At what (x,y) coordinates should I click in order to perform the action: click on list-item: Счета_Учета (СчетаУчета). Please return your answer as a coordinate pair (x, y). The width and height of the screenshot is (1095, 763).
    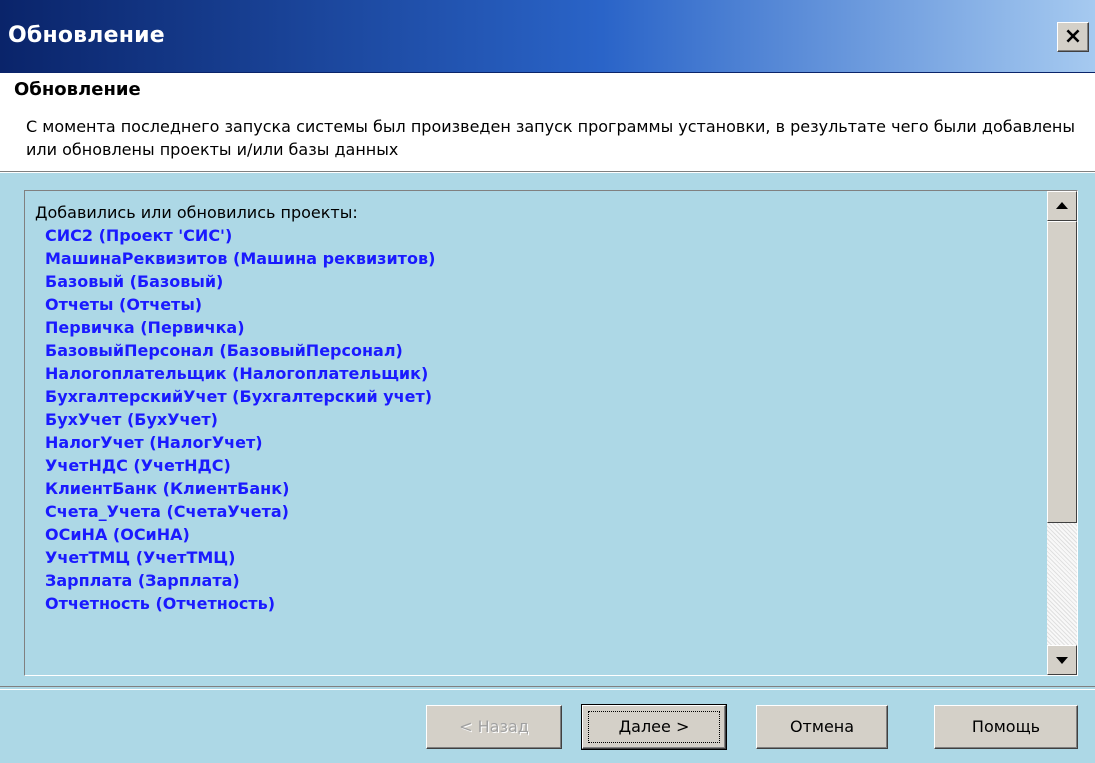
    Looking at the image, I should click on (535, 511).